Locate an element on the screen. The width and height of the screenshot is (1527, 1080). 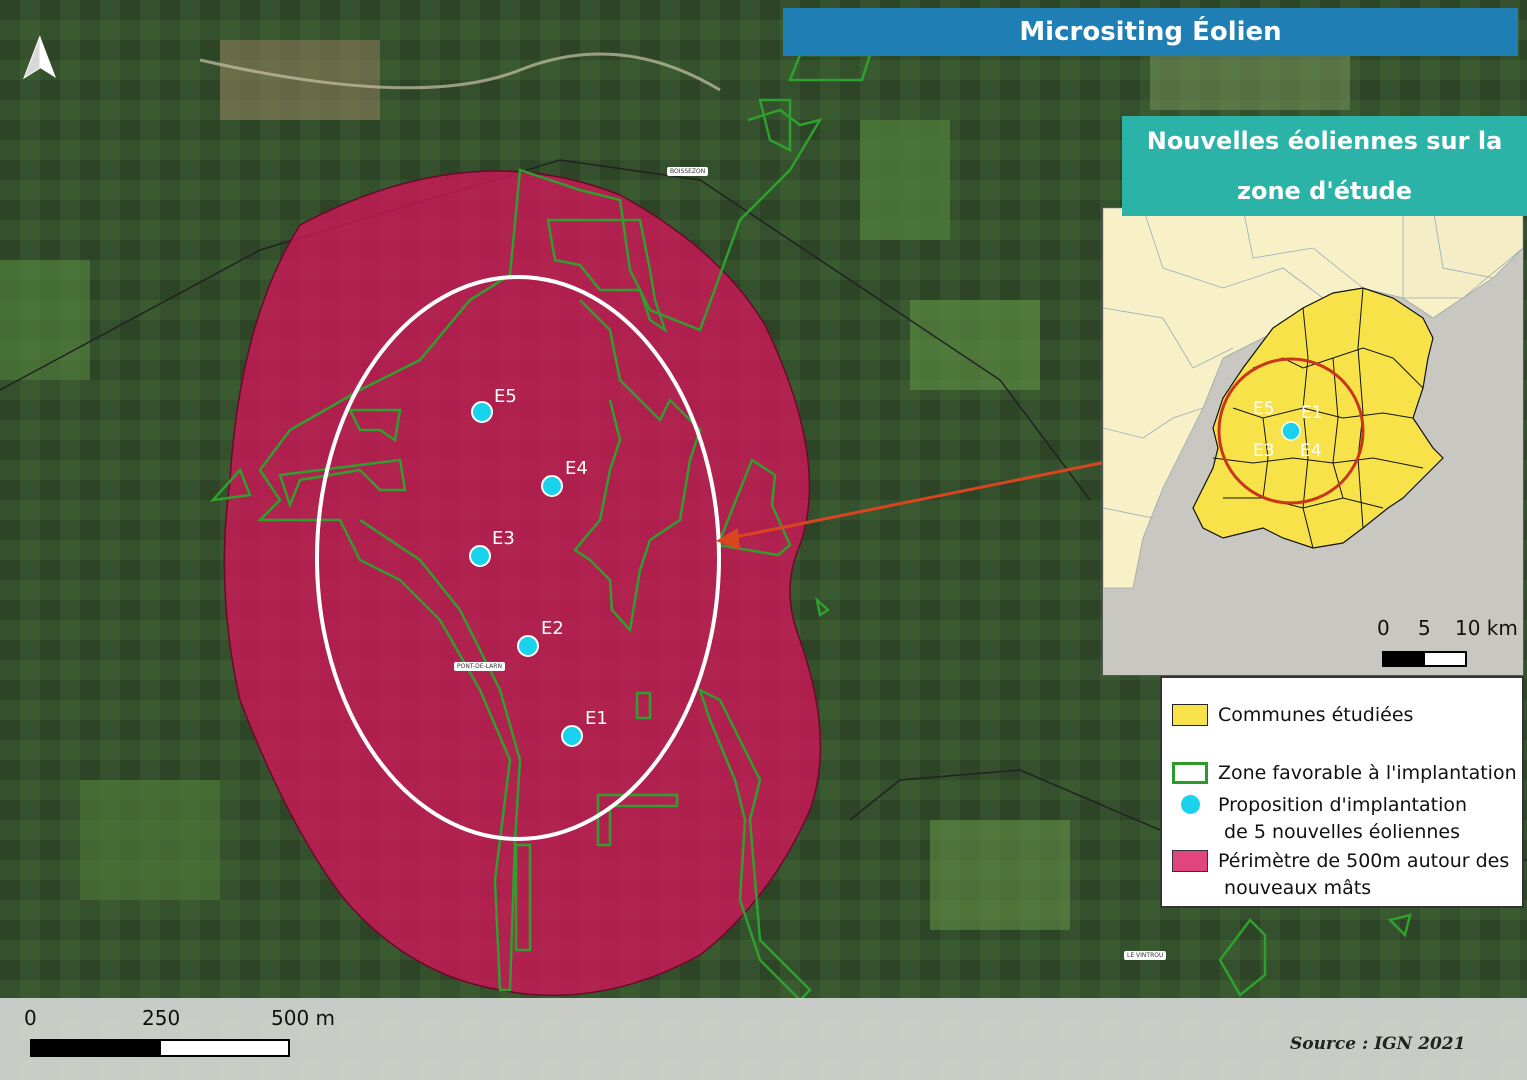
legend-label: Communes étudiées is located at coordinates (1316, 715).